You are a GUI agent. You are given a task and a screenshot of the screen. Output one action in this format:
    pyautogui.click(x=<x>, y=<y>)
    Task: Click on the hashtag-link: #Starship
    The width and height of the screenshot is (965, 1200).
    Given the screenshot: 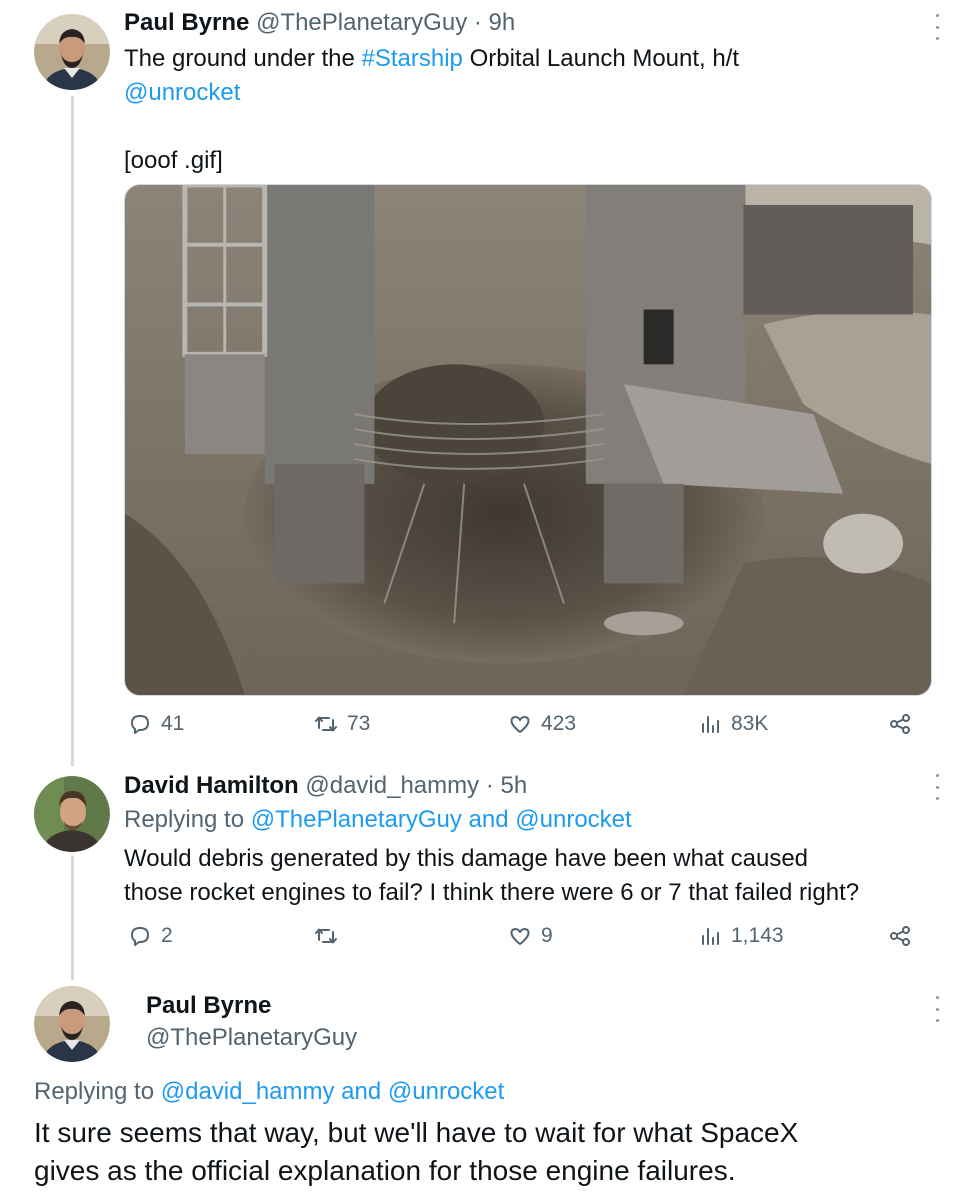 What is the action you would take?
    pyautogui.click(x=412, y=58)
    